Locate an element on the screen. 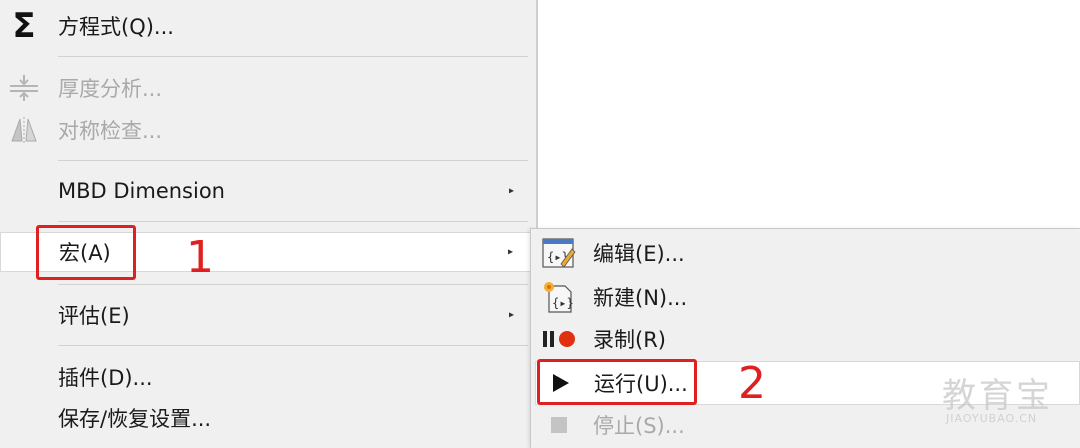  macro-new-icon: {▸} is located at coordinates (559, 297).